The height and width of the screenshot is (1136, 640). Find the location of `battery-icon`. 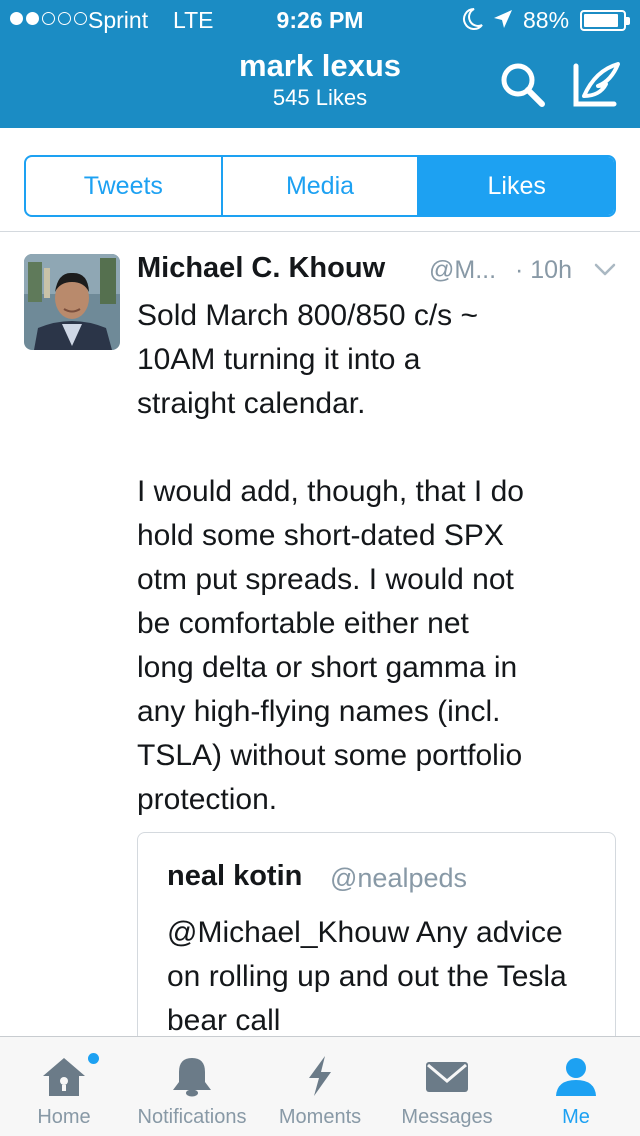

battery-icon is located at coordinates (605, 20).